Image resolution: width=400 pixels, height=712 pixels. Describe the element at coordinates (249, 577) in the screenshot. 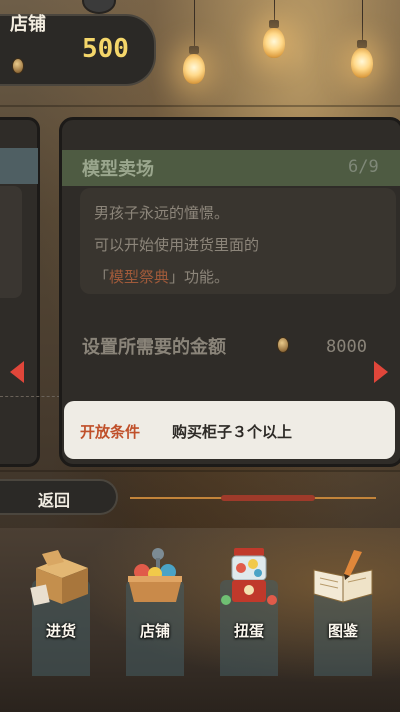

I see `gacha-machine-icon` at that location.